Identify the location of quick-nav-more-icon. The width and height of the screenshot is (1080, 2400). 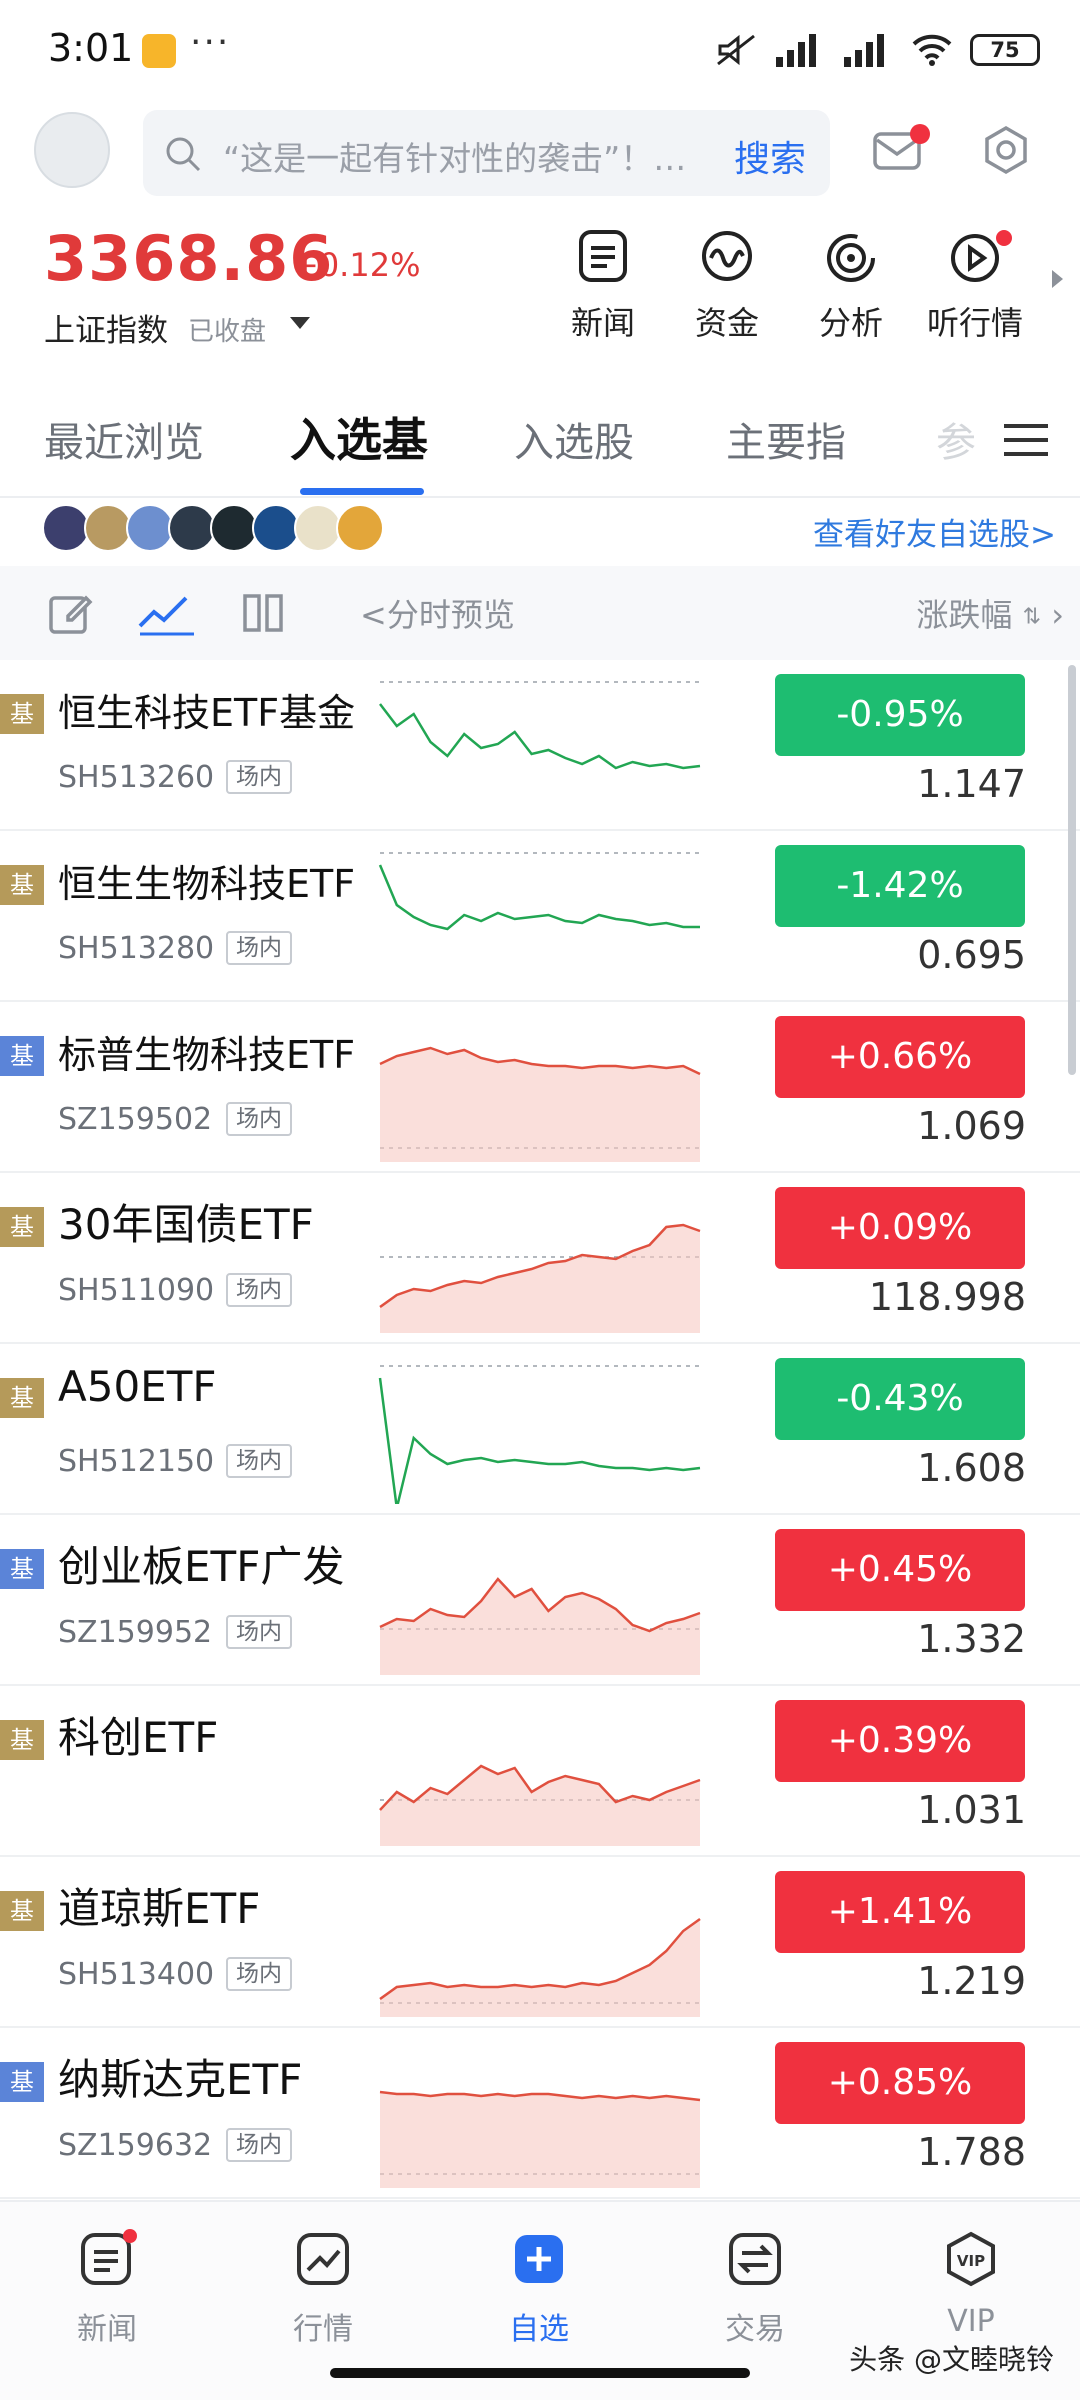
(1057, 279).